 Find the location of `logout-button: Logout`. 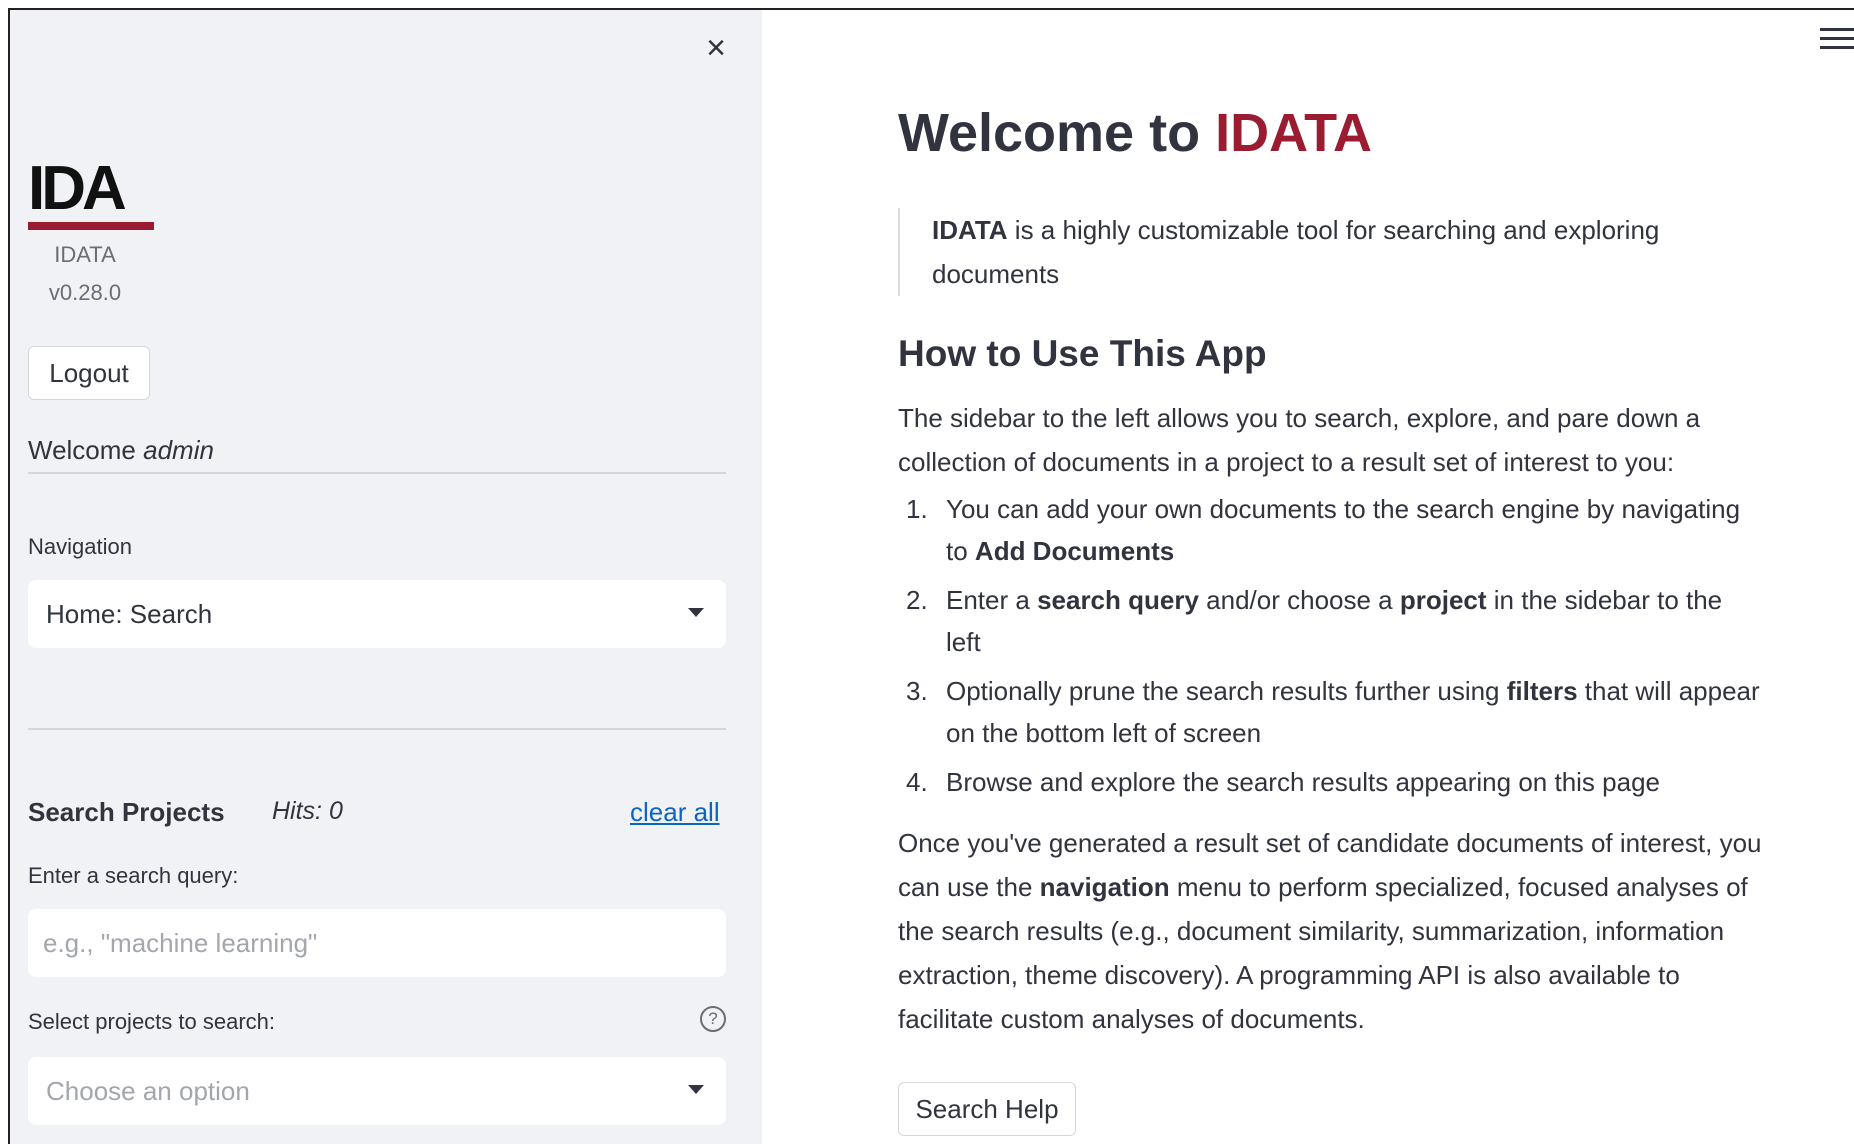

logout-button: Logout is located at coordinates (89, 373).